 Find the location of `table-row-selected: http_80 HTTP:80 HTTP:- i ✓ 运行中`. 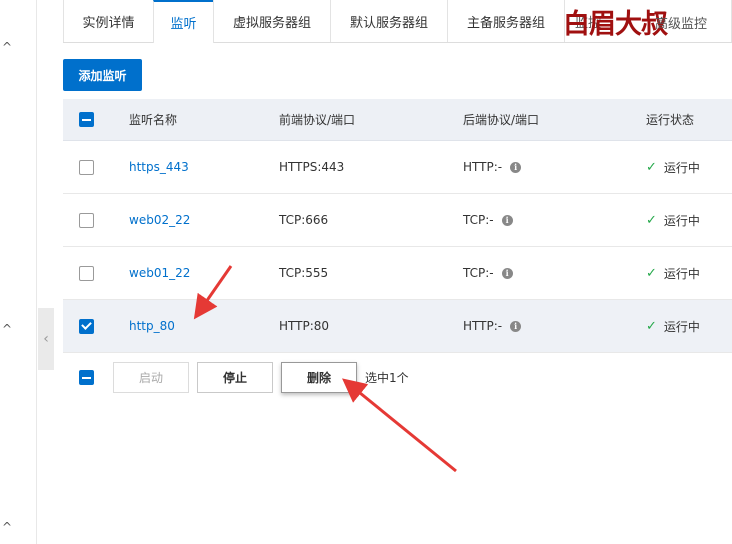

table-row-selected: http_80 HTTP:80 HTTP:- i ✓ 运行中 is located at coordinates (397, 326).